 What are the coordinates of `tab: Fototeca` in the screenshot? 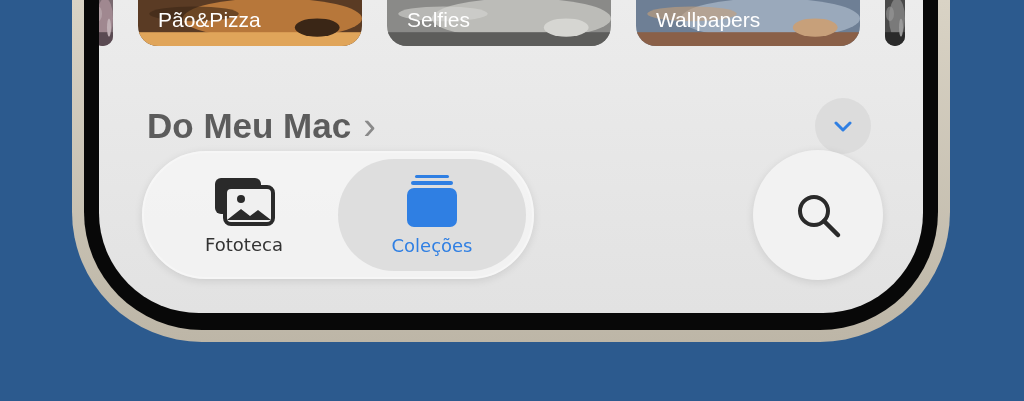 It's located at (244, 215).